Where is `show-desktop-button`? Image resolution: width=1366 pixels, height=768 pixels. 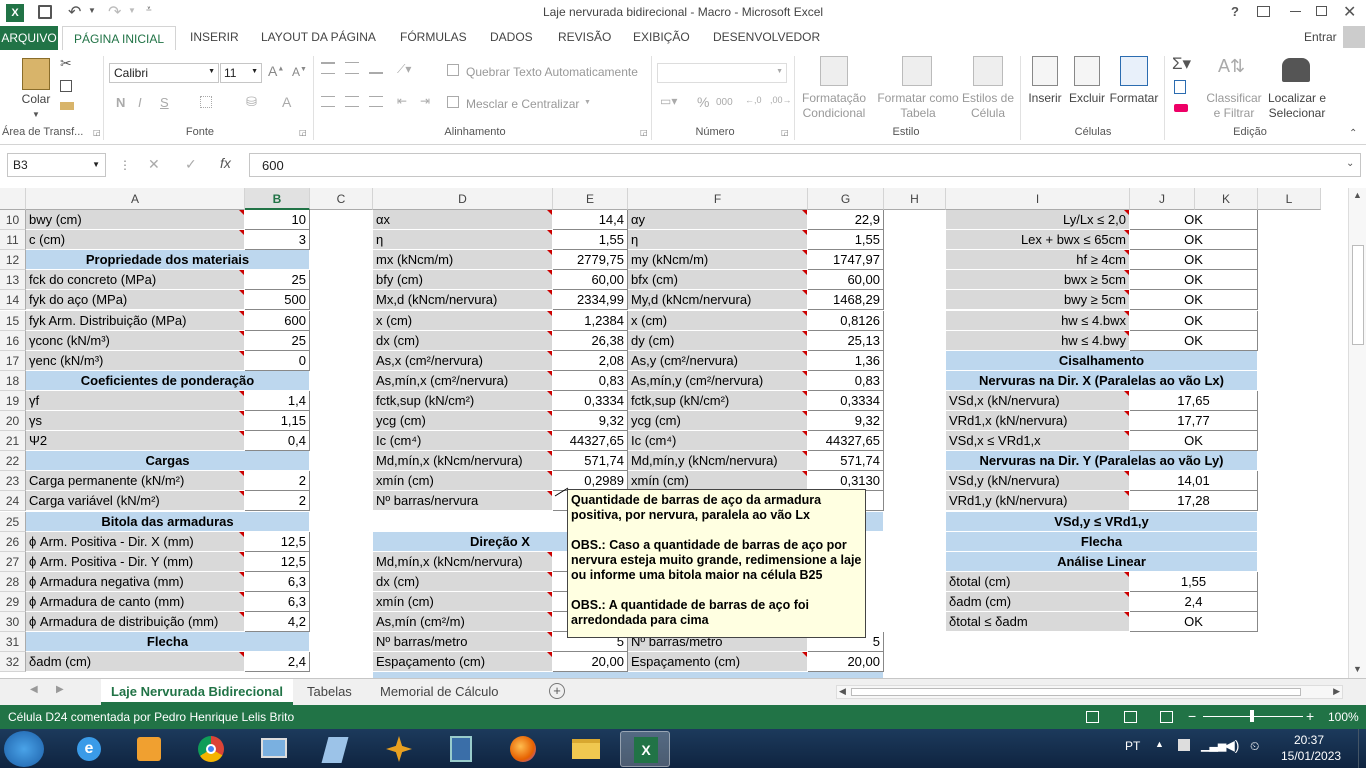 show-desktop-button is located at coordinates (1362, 748).